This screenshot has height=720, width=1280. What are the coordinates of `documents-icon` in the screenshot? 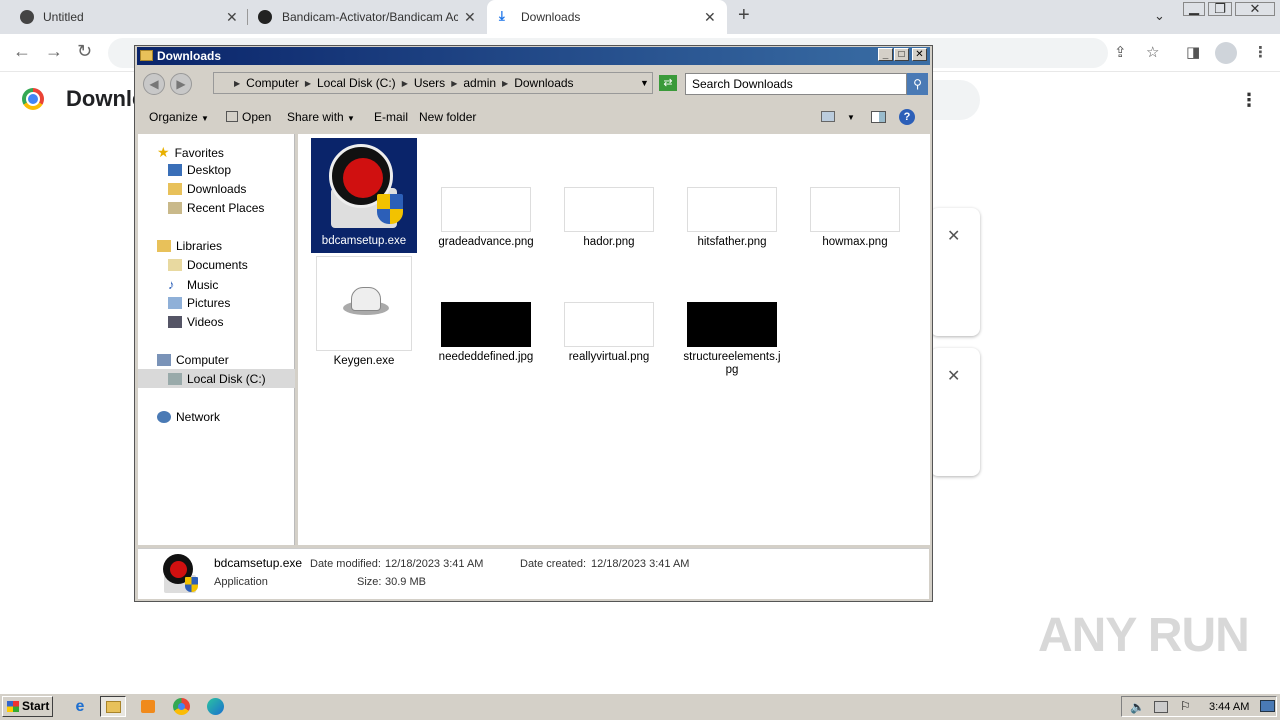 It's located at (175, 265).